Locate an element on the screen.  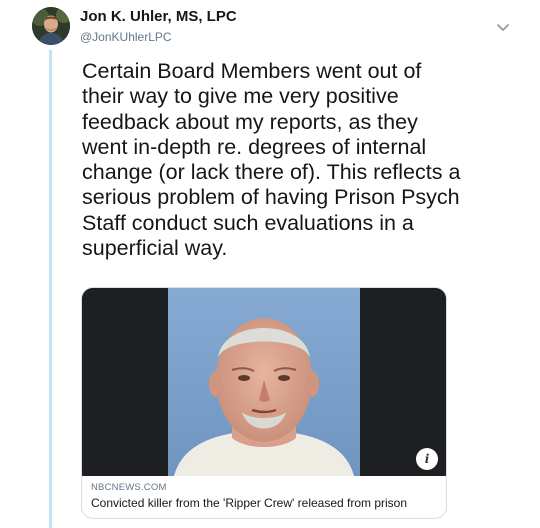
avatar-photo-icon is located at coordinates (51, 26).